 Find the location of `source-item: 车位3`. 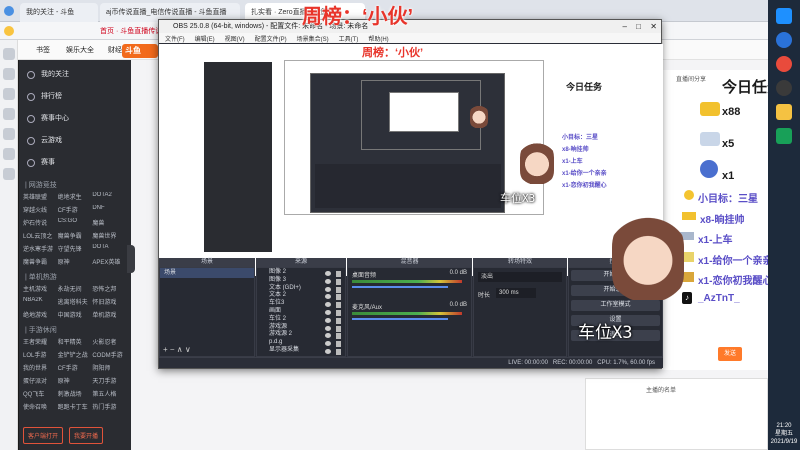

source-item: 车位3 is located at coordinates (301, 304).